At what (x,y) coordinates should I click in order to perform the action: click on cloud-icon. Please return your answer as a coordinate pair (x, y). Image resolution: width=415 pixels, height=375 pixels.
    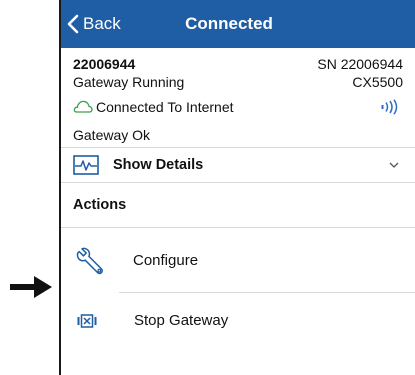
    Looking at the image, I should click on (83, 106).